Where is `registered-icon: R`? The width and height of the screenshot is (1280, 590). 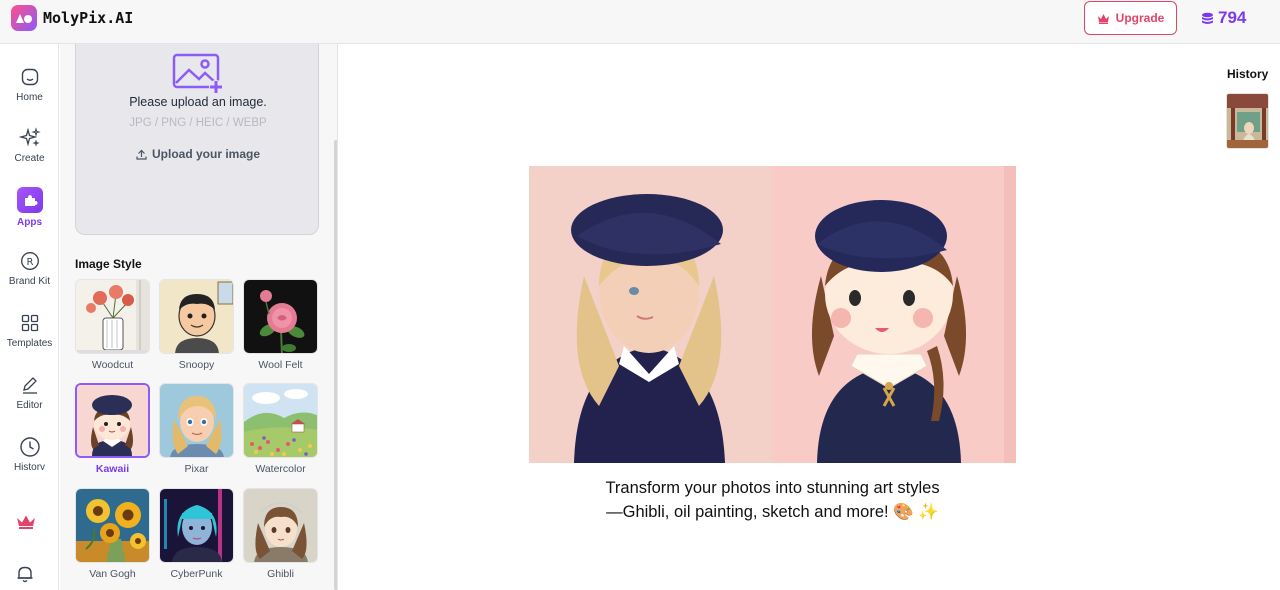
registered-icon: R is located at coordinates (30, 261).